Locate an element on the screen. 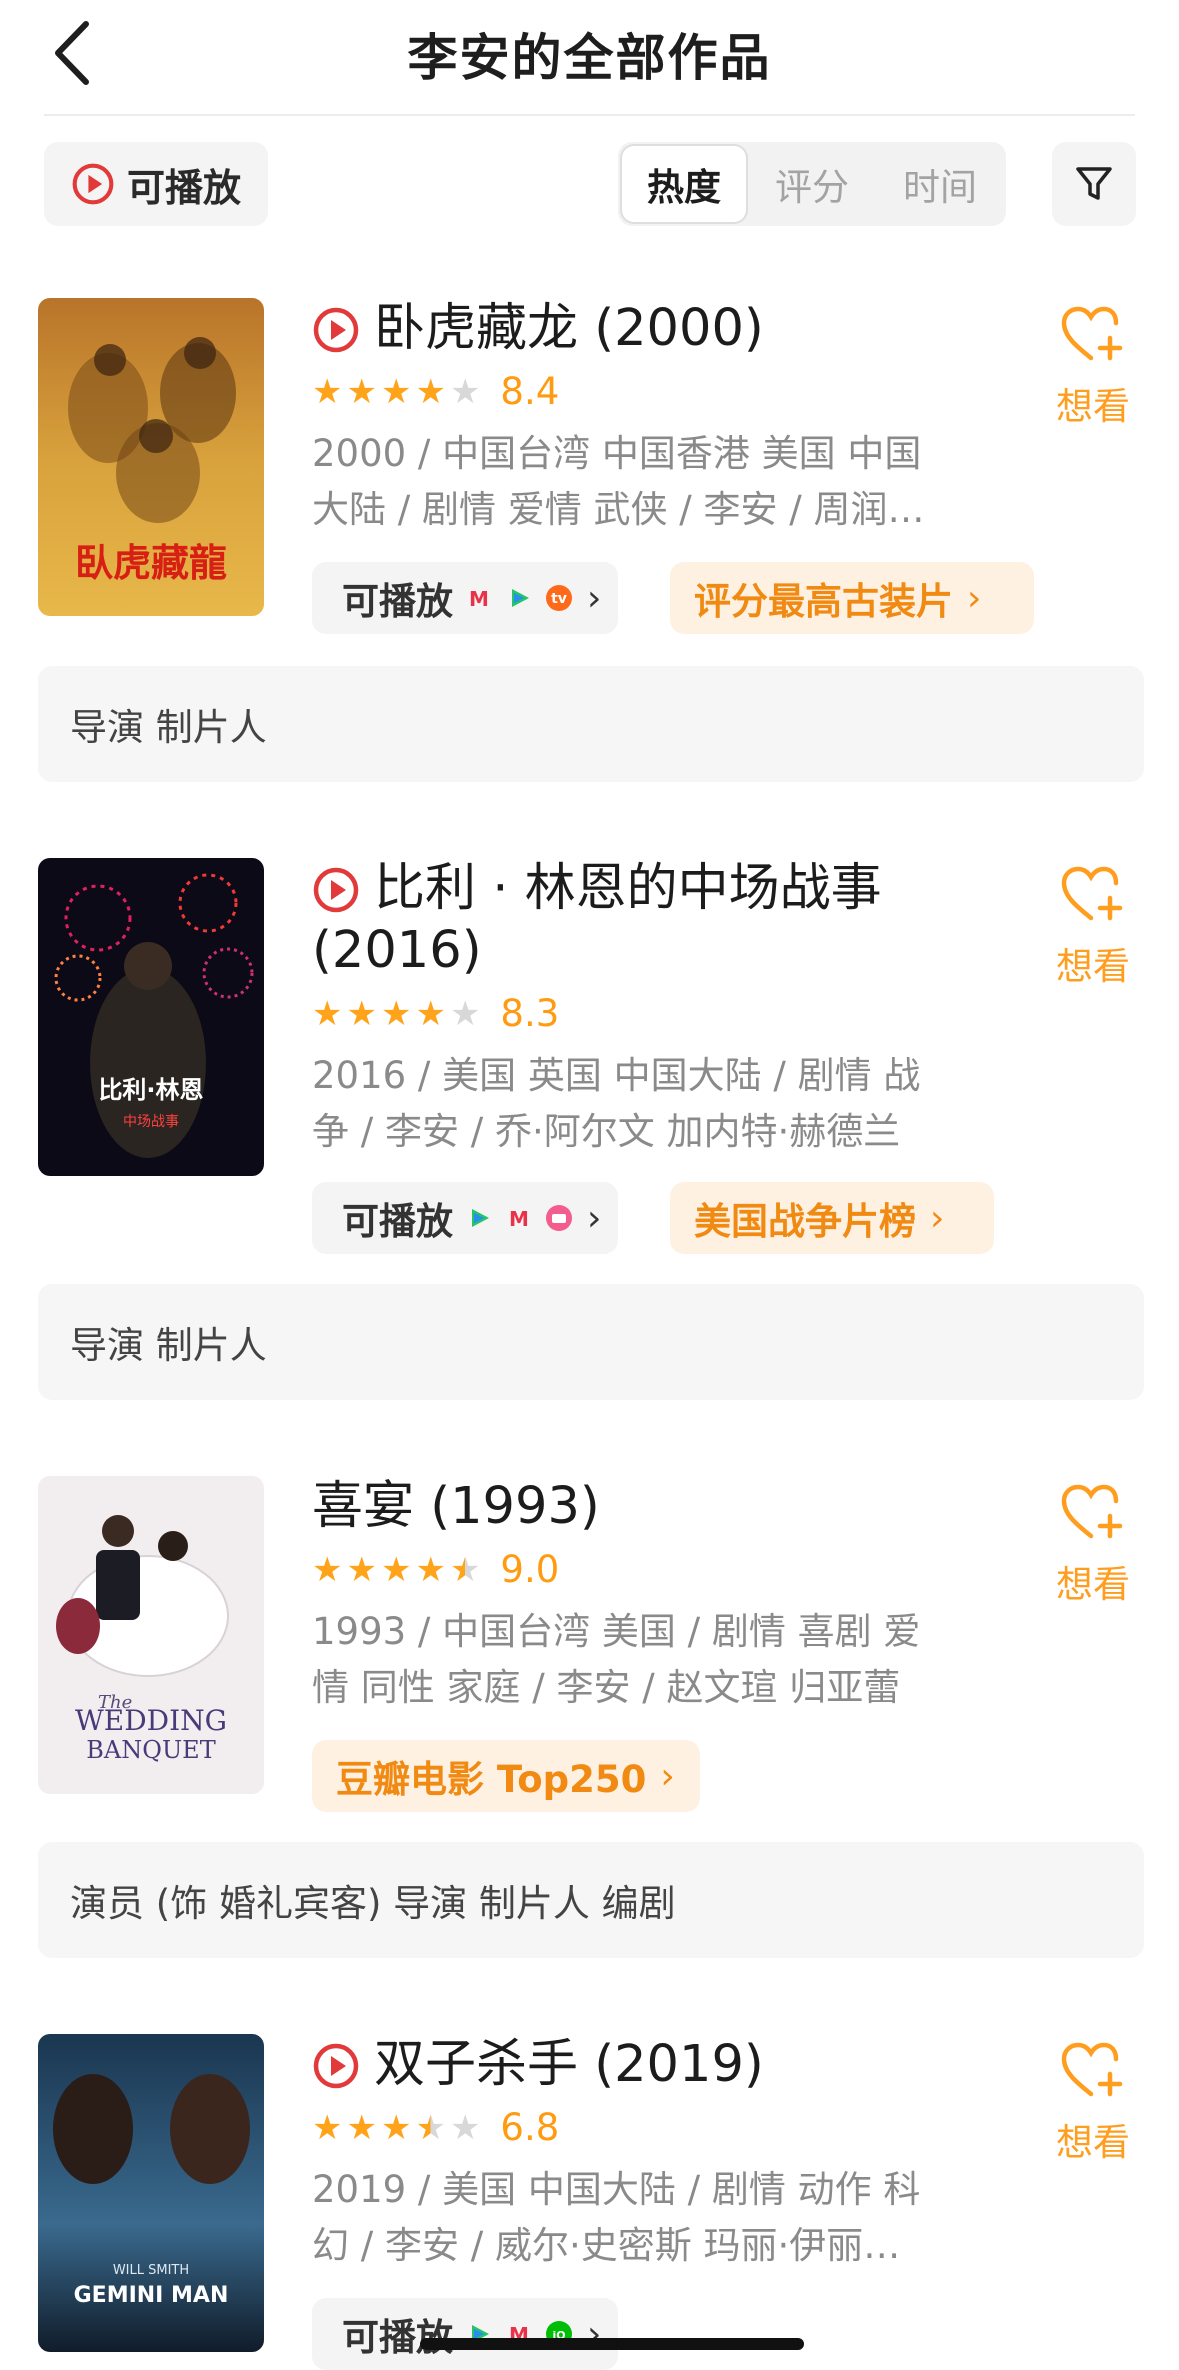 The image size is (1179, 2370). movie-poster: 比利·林恩 中场战事 is located at coordinates (151, 1017).